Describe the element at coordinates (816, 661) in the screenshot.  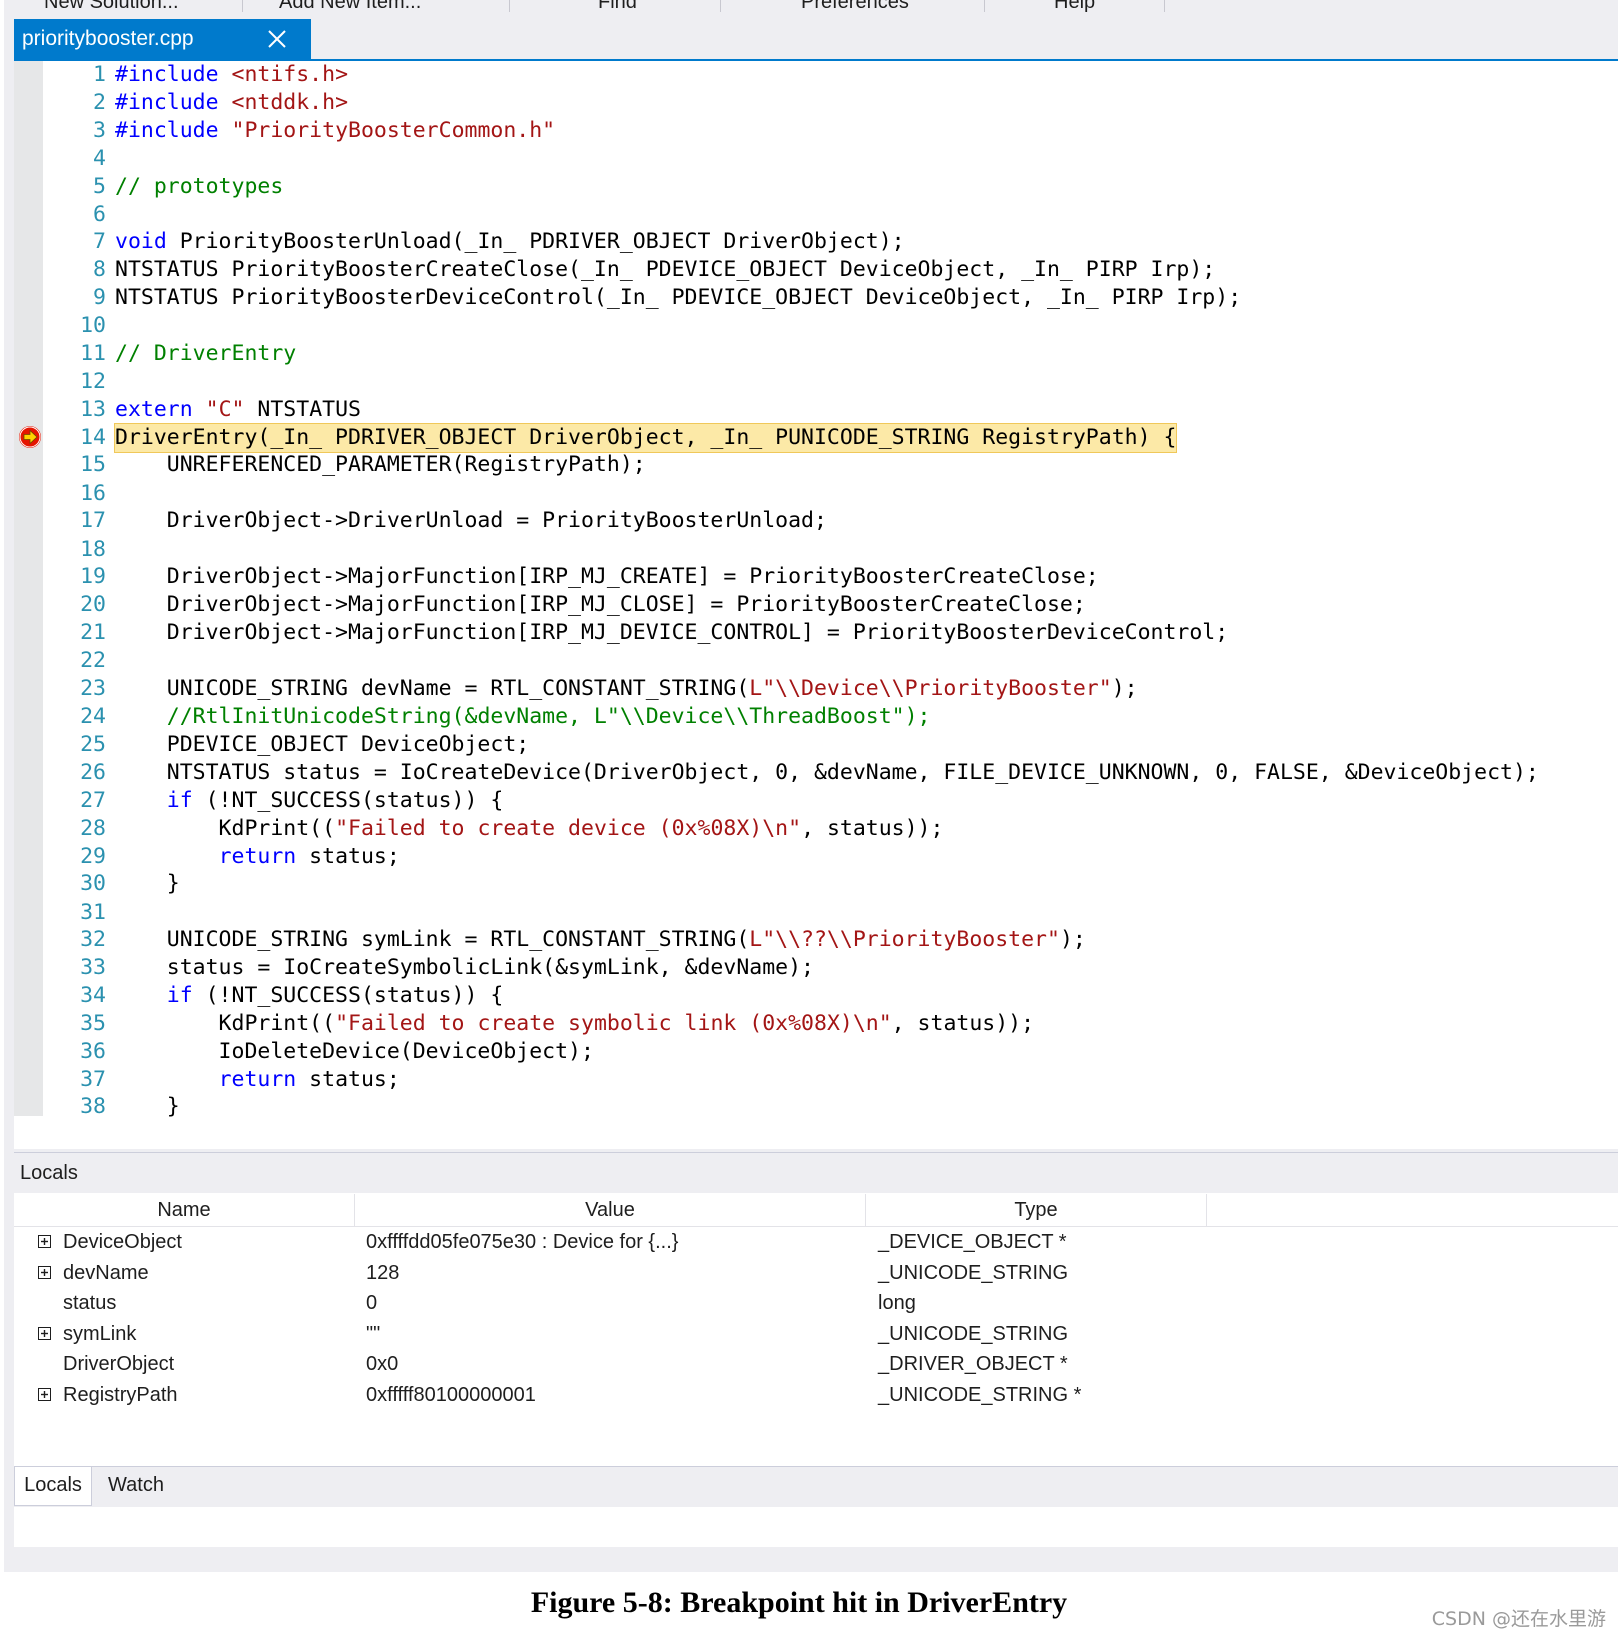
I see `code-line: 22` at that location.